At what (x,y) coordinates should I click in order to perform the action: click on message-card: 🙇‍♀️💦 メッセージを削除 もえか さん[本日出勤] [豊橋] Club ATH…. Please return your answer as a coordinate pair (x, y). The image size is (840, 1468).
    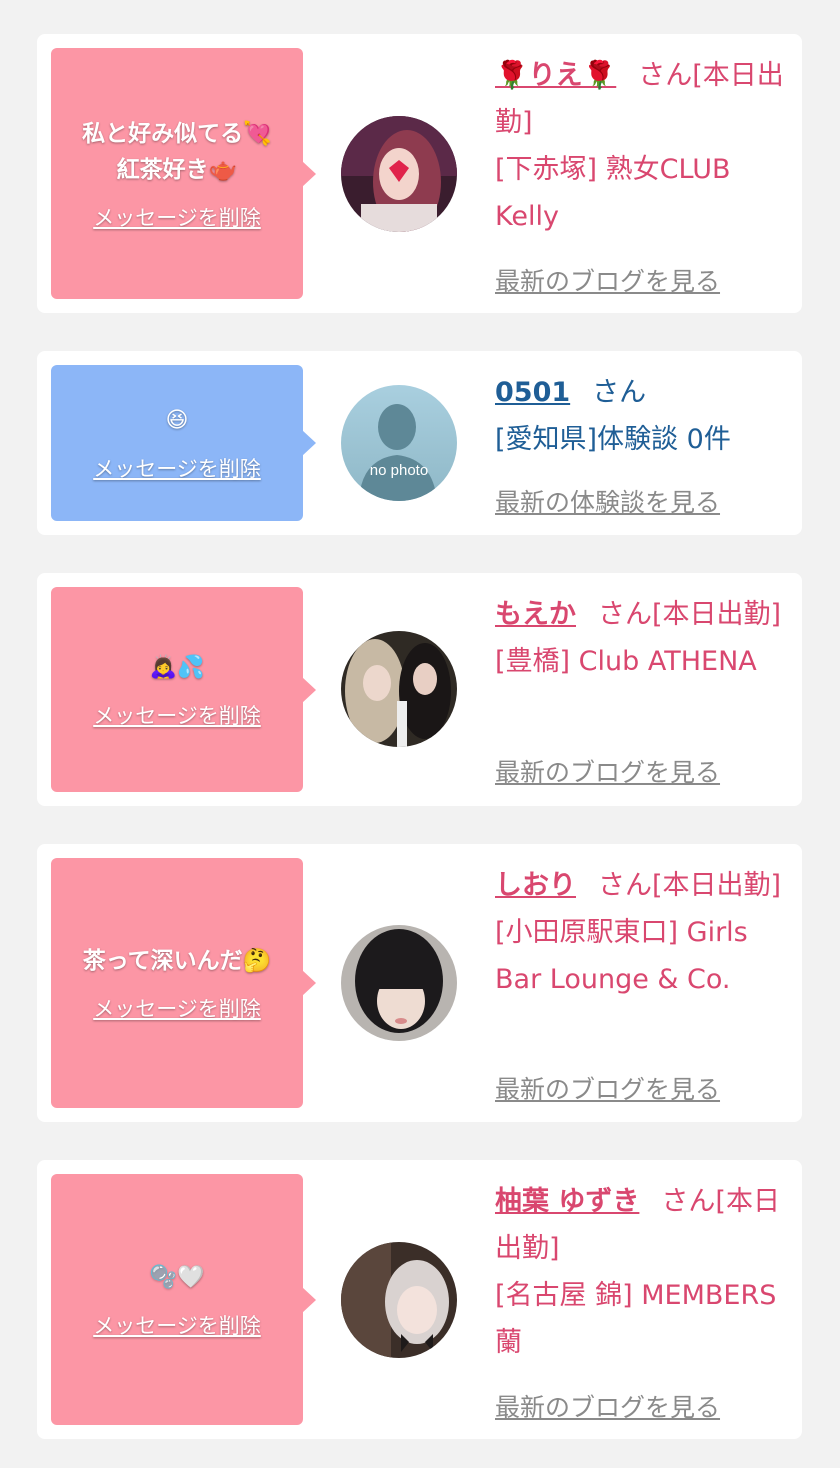
    Looking at the image, I should click on (419, 689).